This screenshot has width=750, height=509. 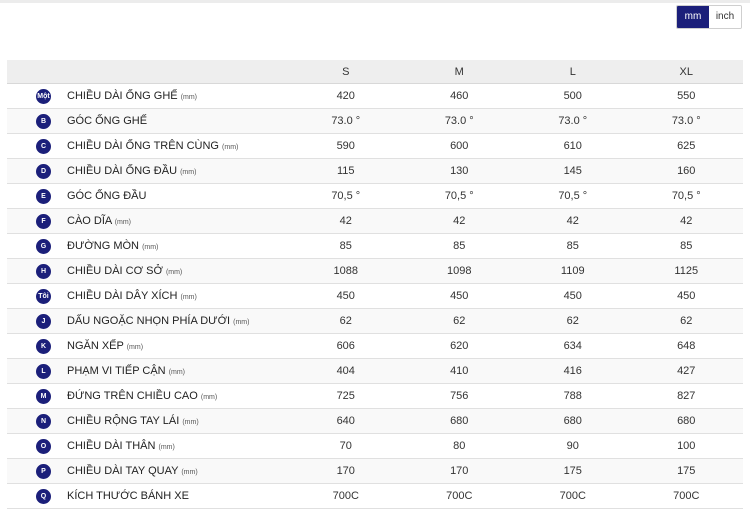 I want to click on table-row: M ĐỨNG TRÊN CHIỀU CAO (mm) 725 756 788 827, so click(x=375, y=396).